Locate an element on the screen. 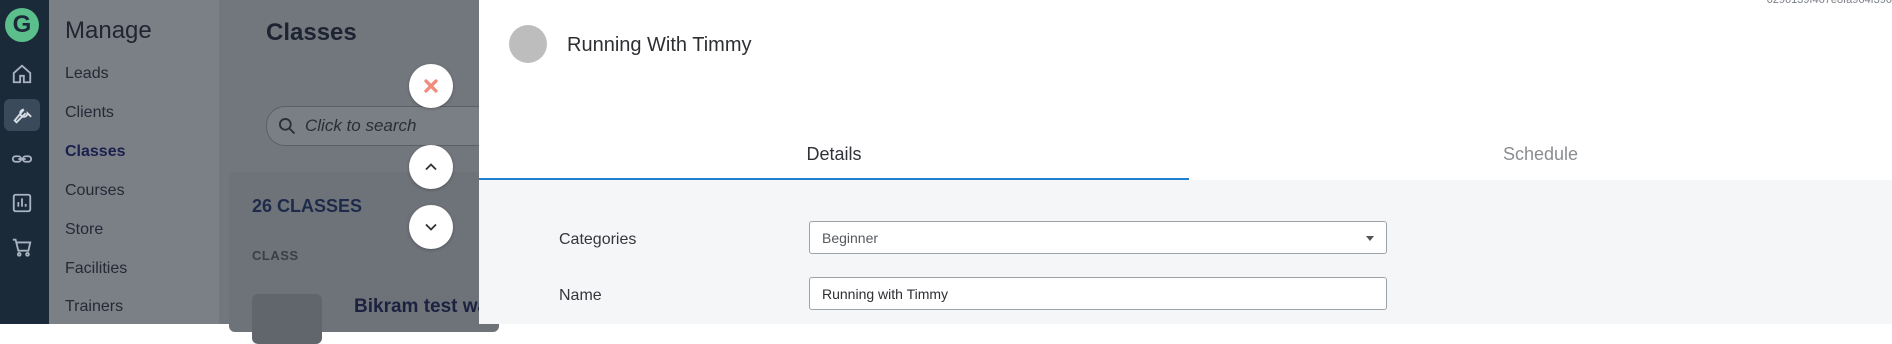  app-rail: G is located at coordinates (24, 162).